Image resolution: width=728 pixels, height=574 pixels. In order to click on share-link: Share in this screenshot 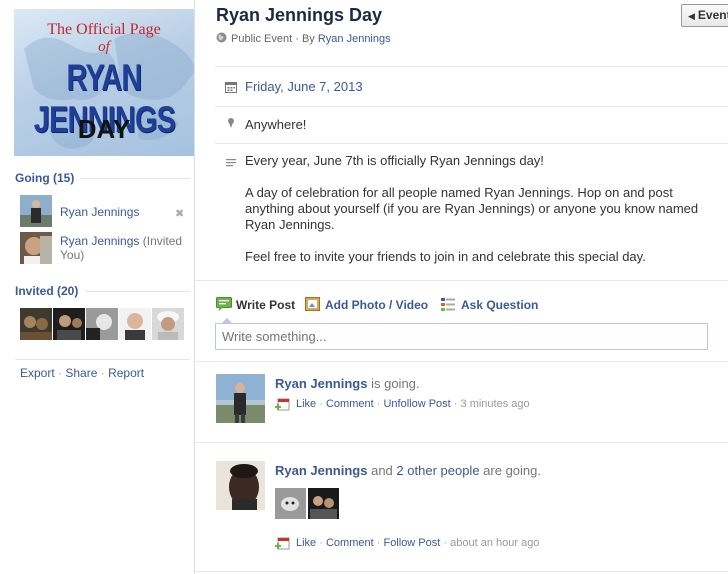, I will do `click(81, 373)`.